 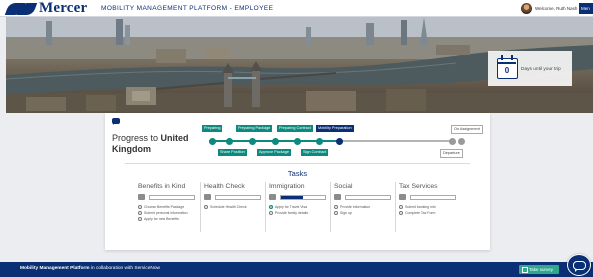 What do you see at coordinates (55, 268) in the screenshot?
I see `footer-brand: Mobility Management Platform` at bounding box center [55, 268].